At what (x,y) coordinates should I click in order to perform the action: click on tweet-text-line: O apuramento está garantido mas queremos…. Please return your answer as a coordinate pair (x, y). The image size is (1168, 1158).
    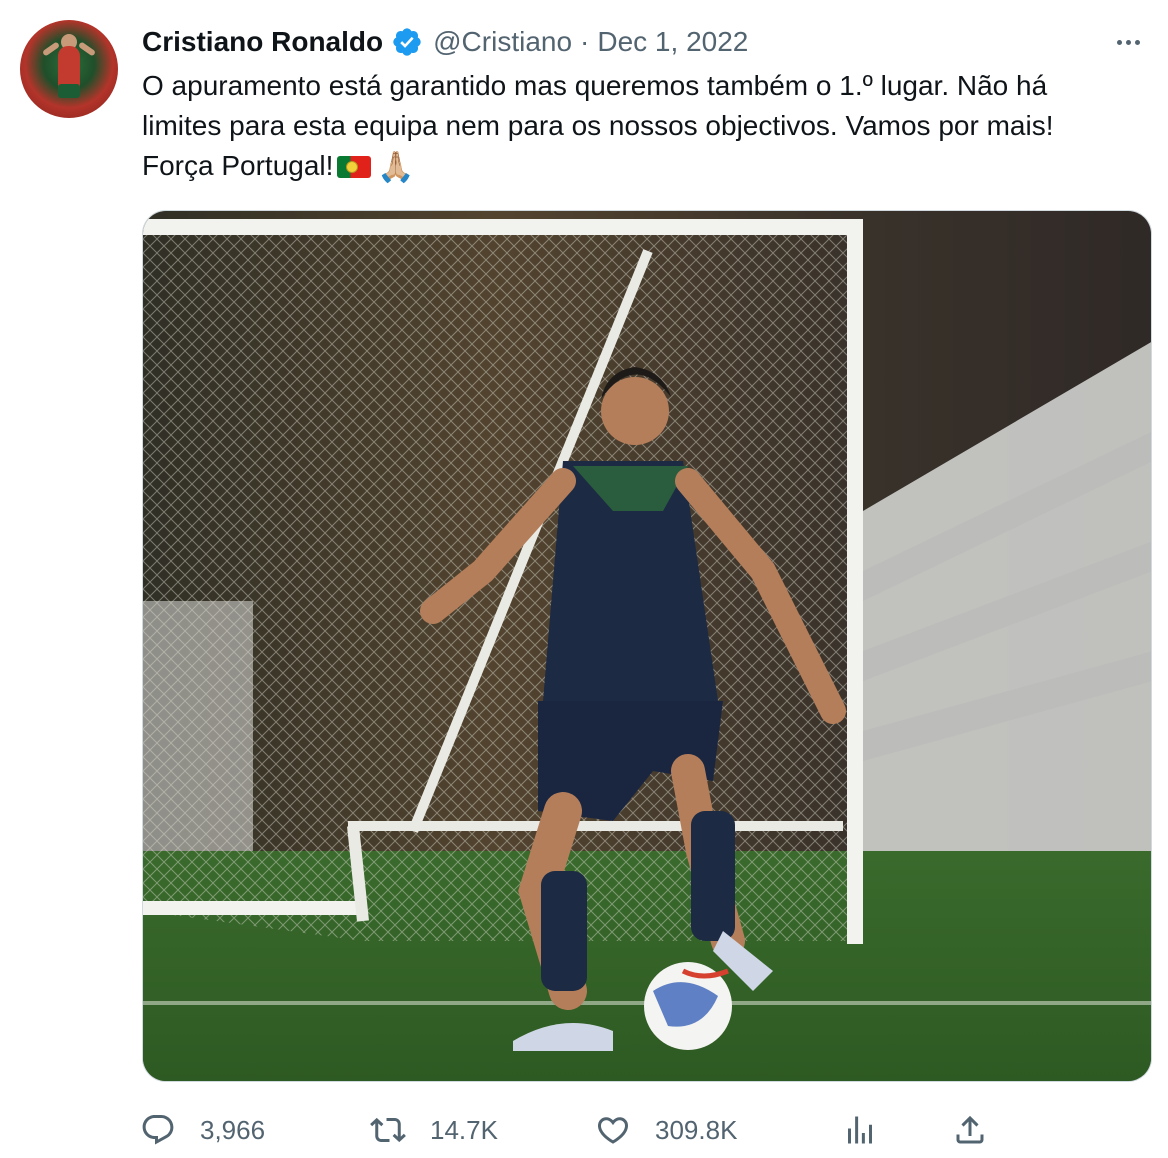
    Looking at the image, I should click on (595, 85).